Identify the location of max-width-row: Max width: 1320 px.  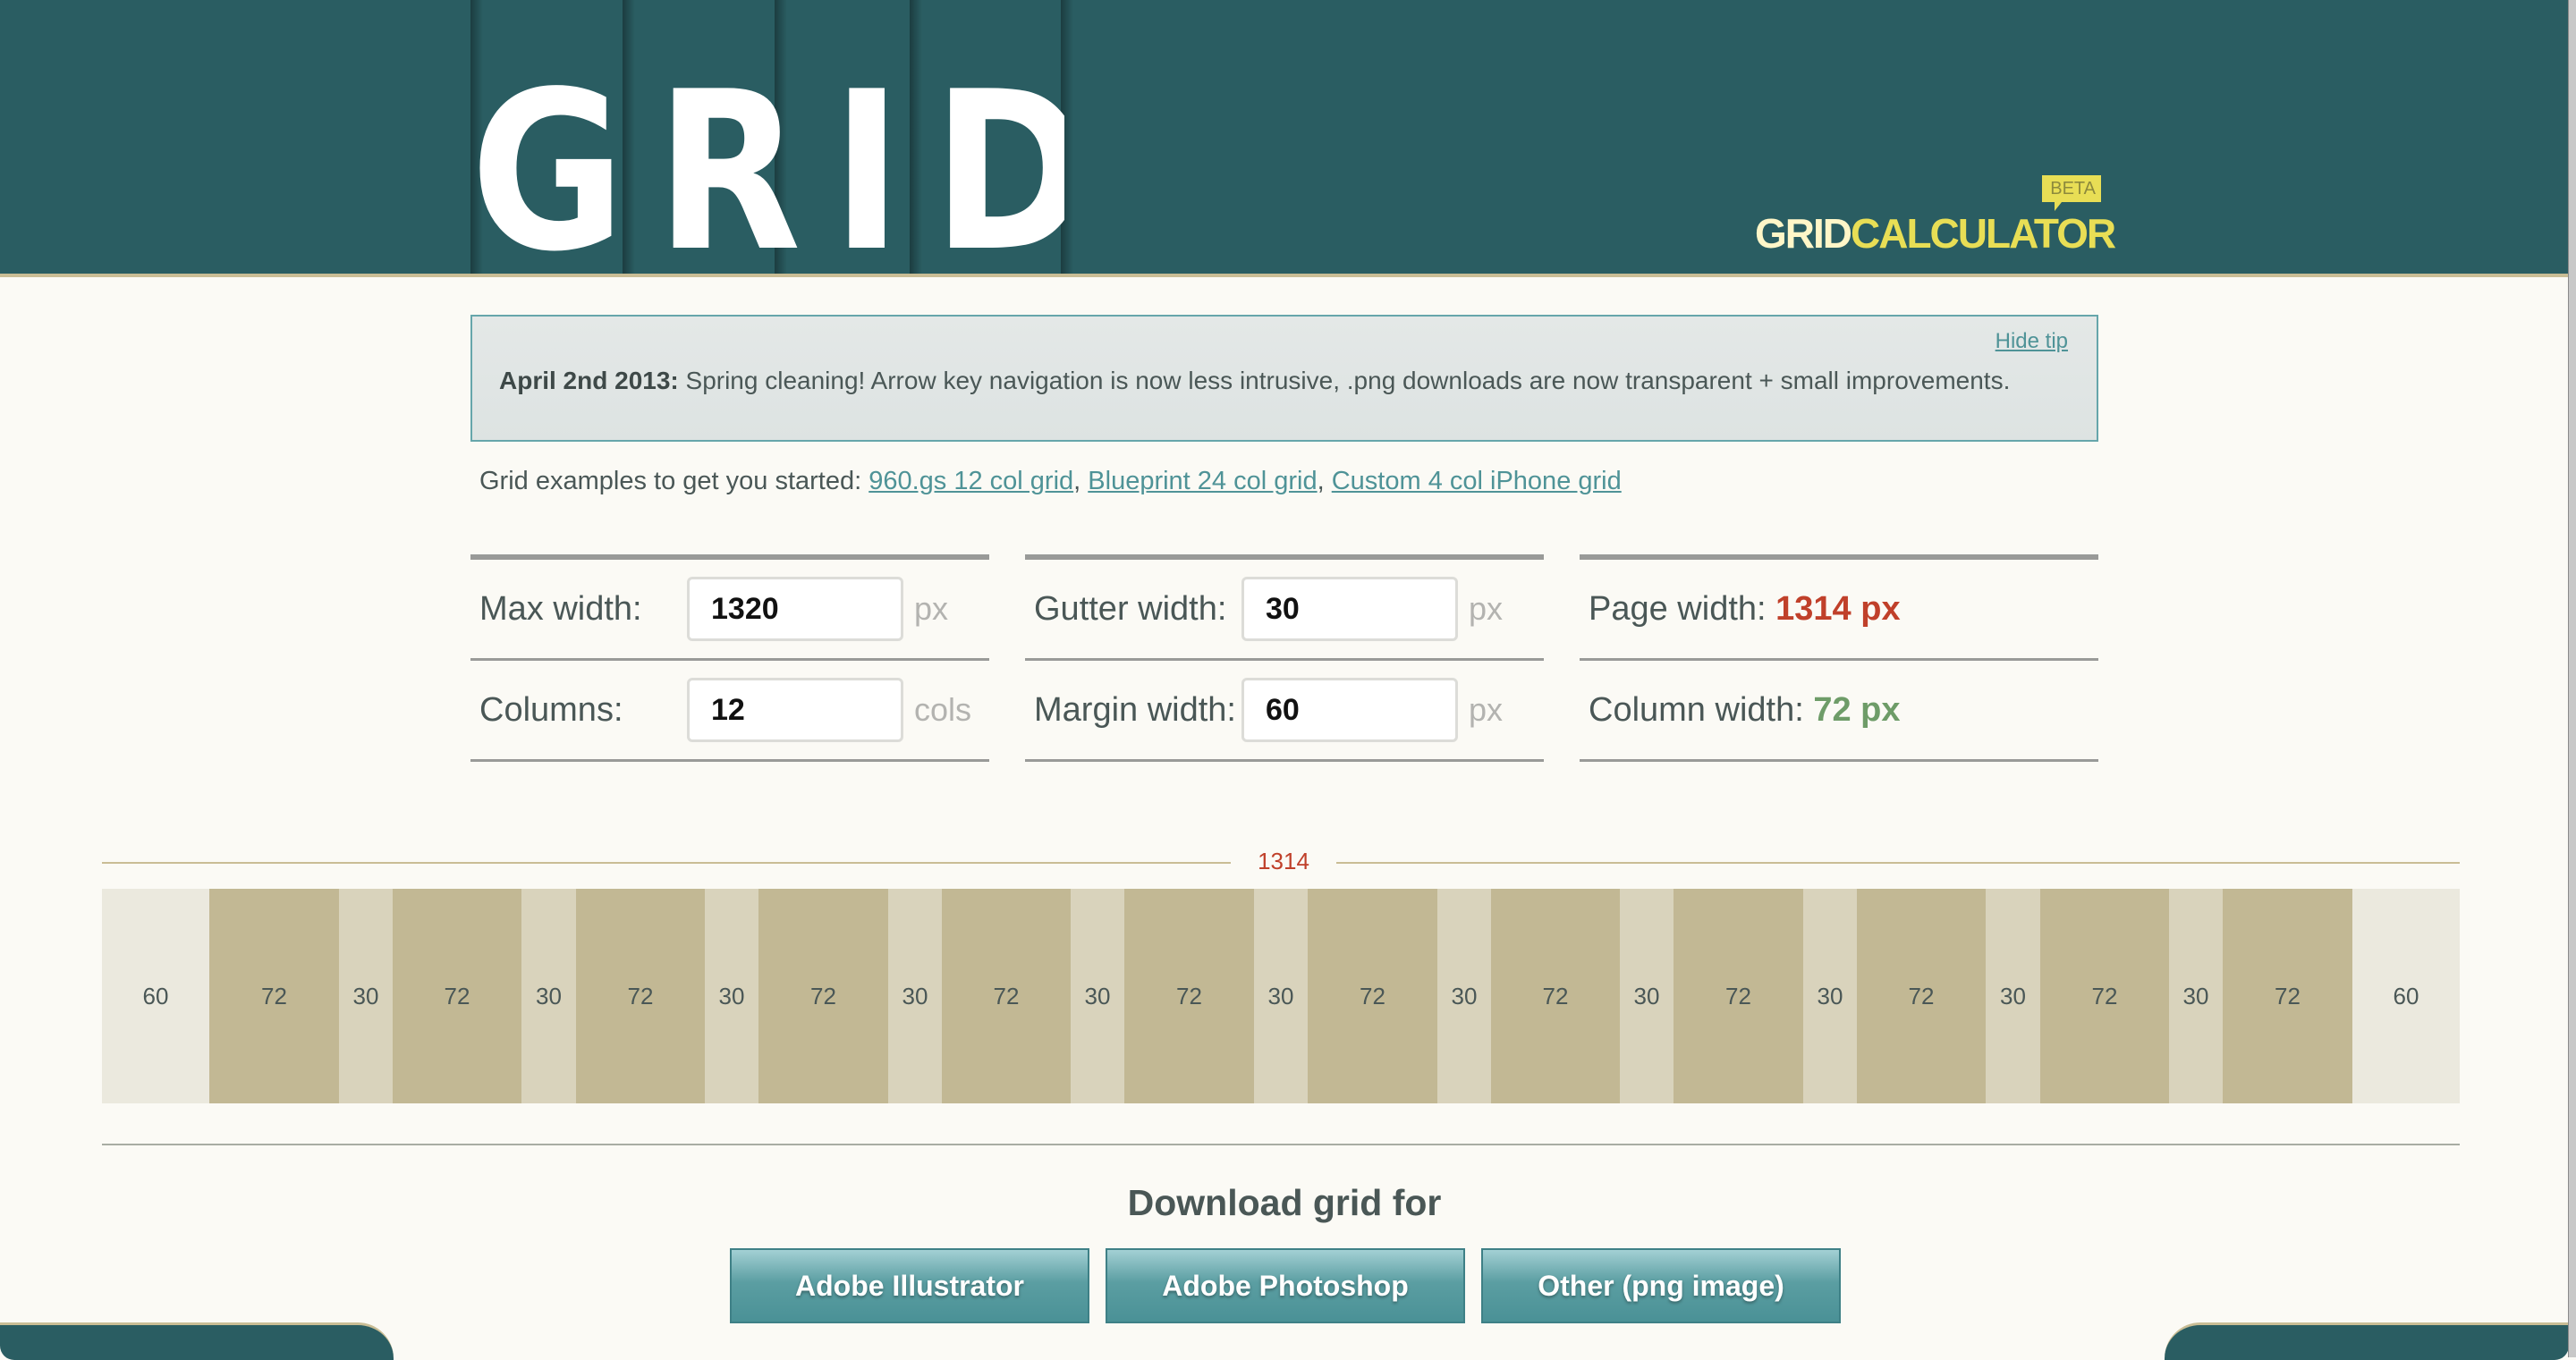
(729, 610).